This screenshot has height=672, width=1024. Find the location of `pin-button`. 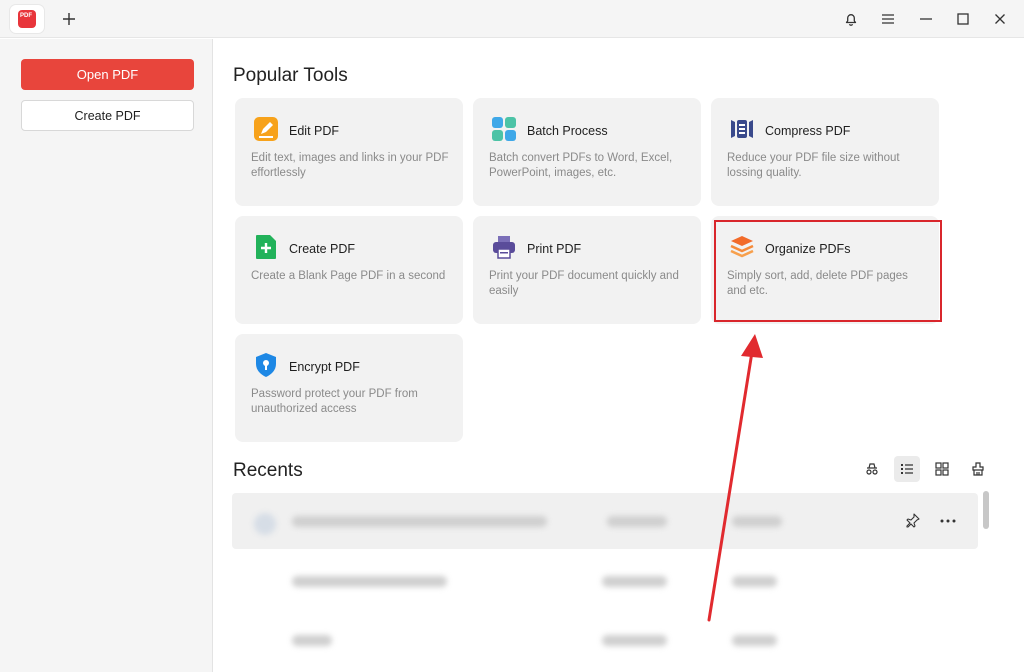

pin-button is located at coordinates (915, 522).